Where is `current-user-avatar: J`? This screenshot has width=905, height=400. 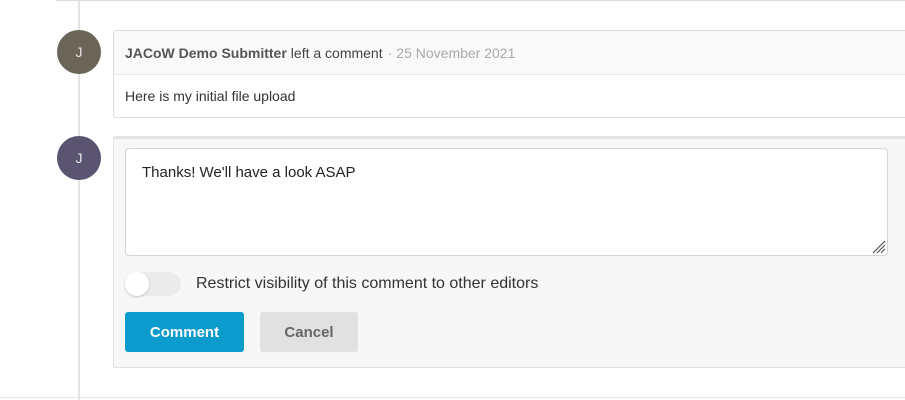 current-user-avatar: J is located at coordinates (79, 158).